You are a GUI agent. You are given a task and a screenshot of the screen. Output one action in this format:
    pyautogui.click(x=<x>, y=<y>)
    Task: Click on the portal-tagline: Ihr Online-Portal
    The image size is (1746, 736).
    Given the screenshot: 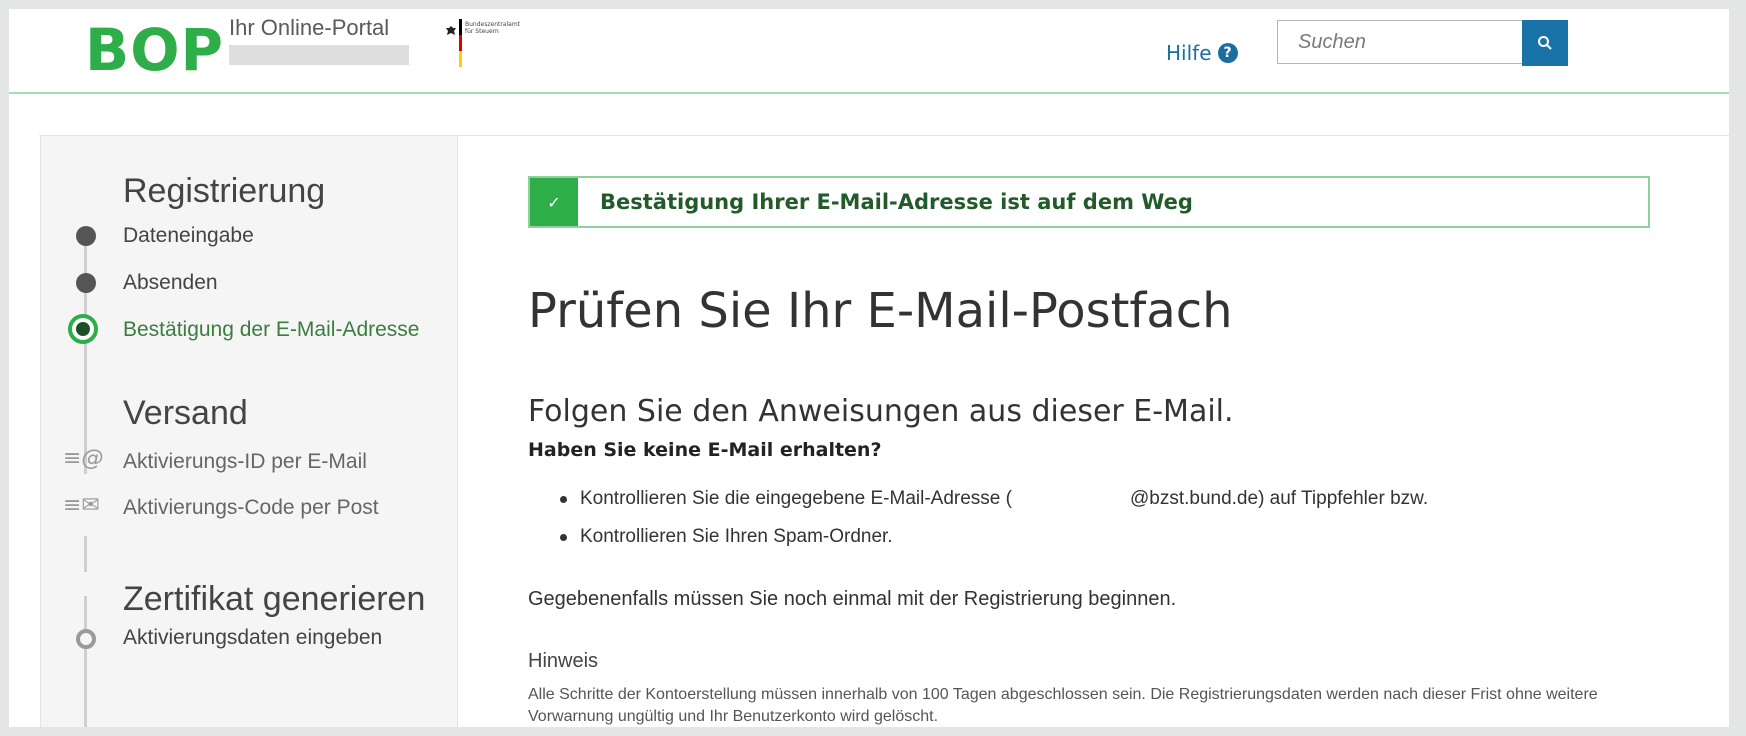 What is the action you would take?
    pyautogui.click(x=309, y=27)
    